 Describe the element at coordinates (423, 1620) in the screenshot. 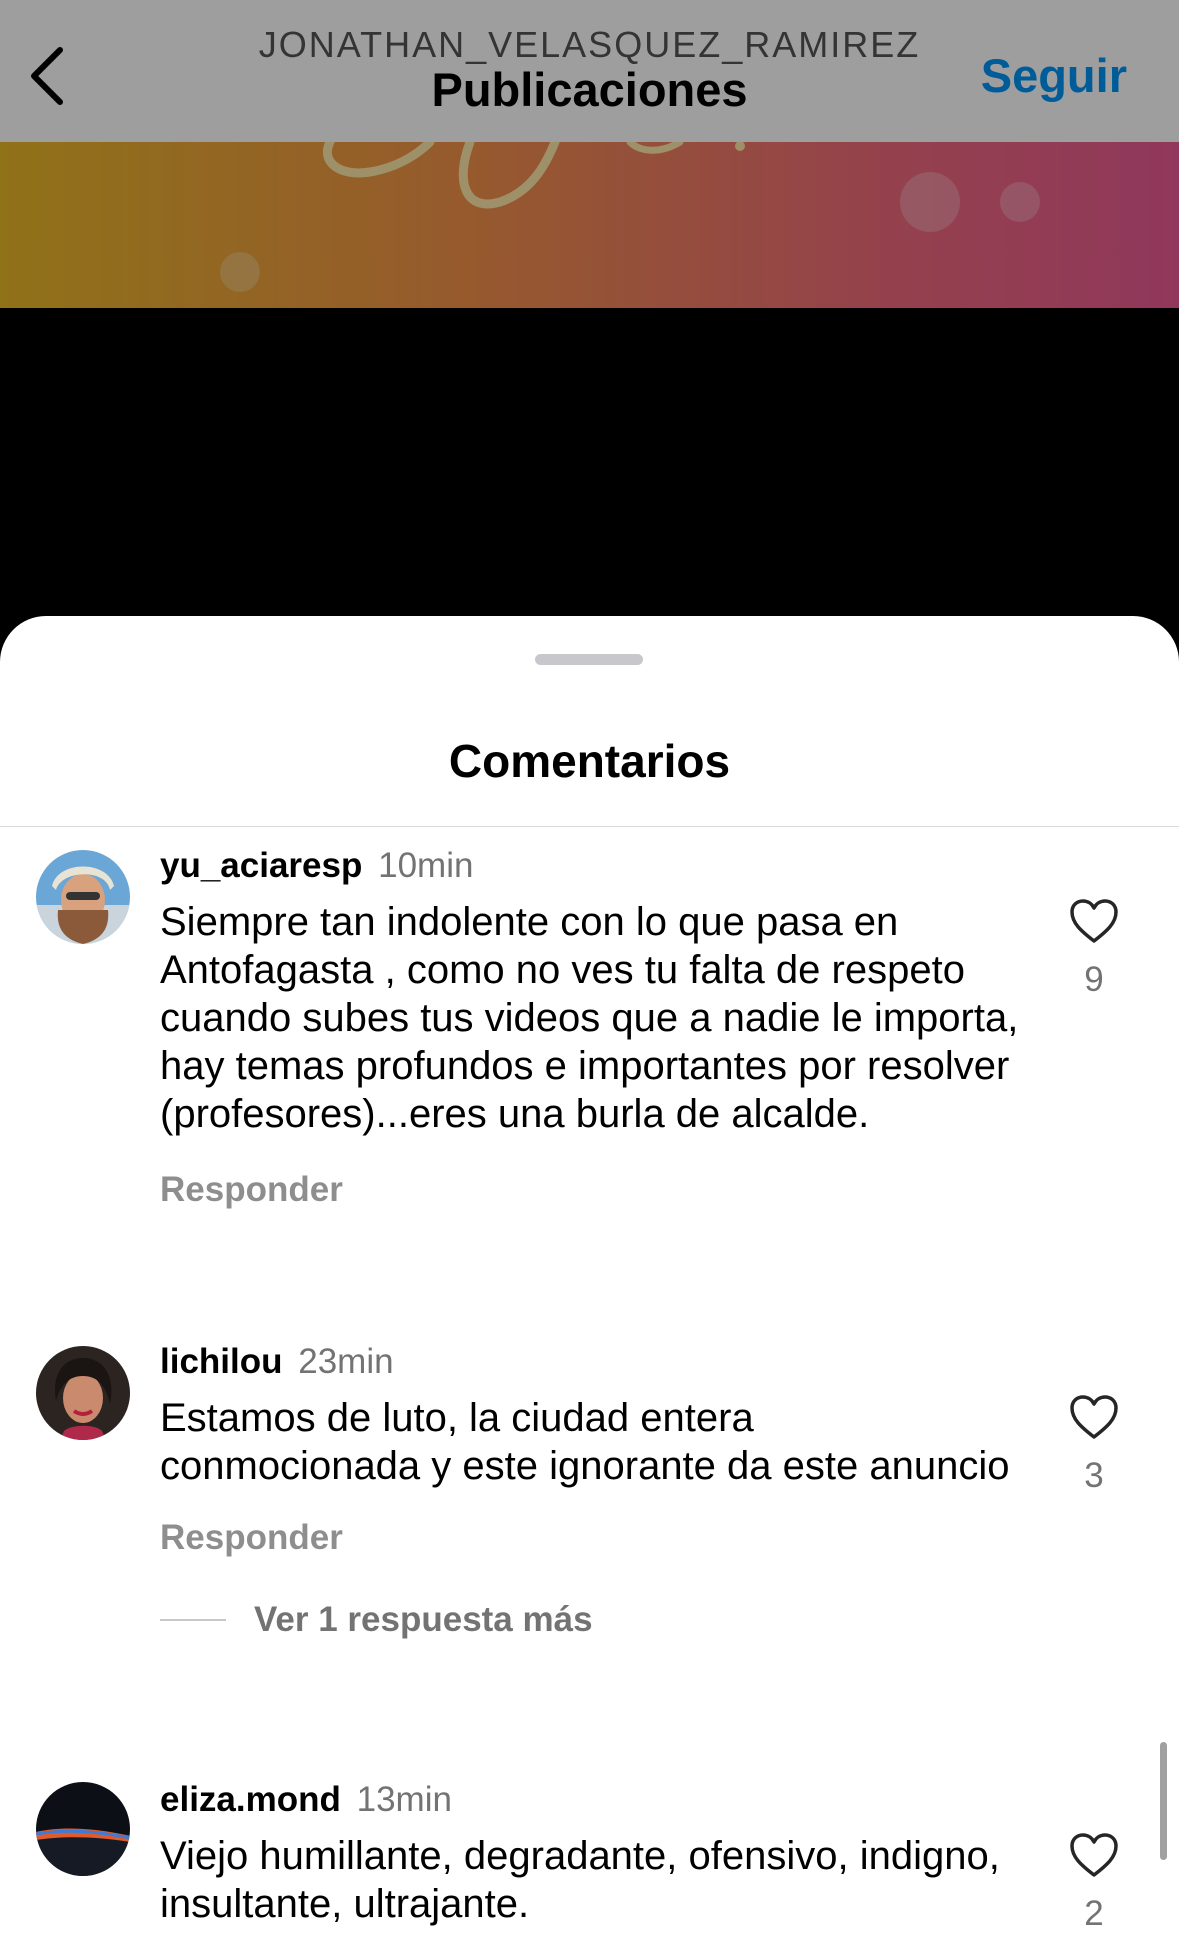

I see `view-more-replies-button: Ver 1 respuesta más` at that location.